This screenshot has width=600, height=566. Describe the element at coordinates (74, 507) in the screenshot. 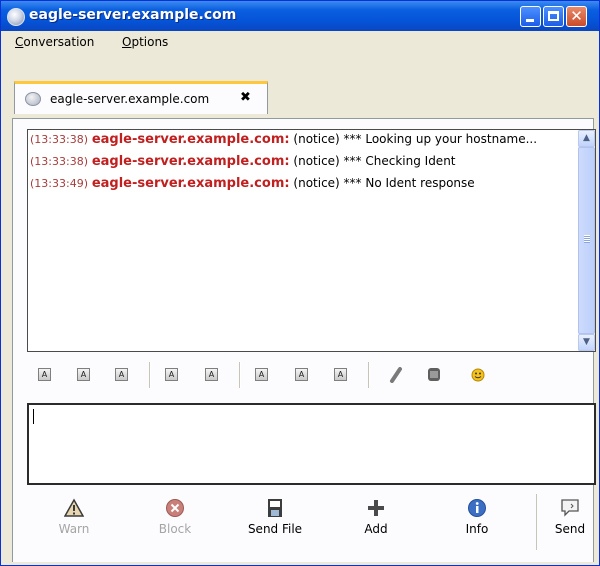

I see `warn-icon` at that location.